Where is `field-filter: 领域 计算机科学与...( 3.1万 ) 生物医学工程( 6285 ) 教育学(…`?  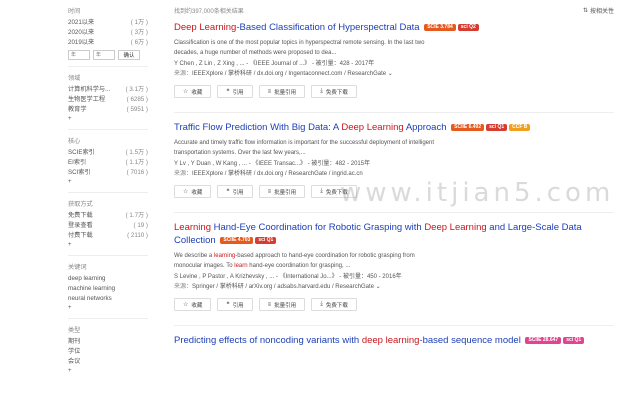
field-filter: 领域 计算机科学与...( 3.1万 ) 生物医学工程( 6285 ) 教育学(… is located at coordinates (109, 98).